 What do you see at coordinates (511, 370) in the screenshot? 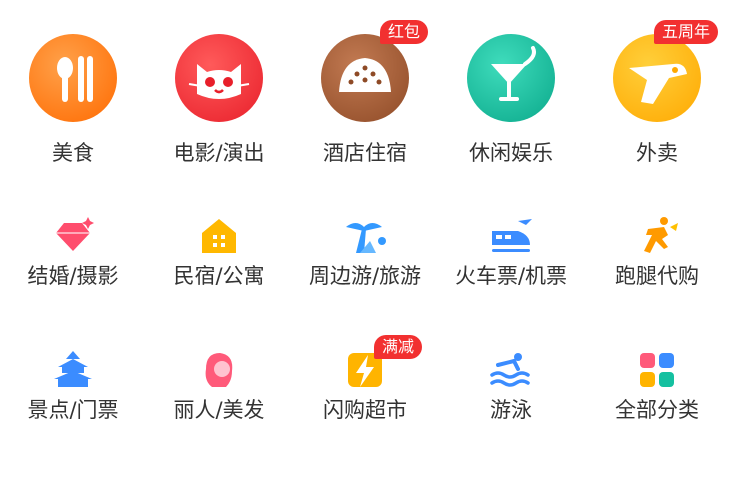
I see `swimmer-icon` at bounding box center [511, 370].